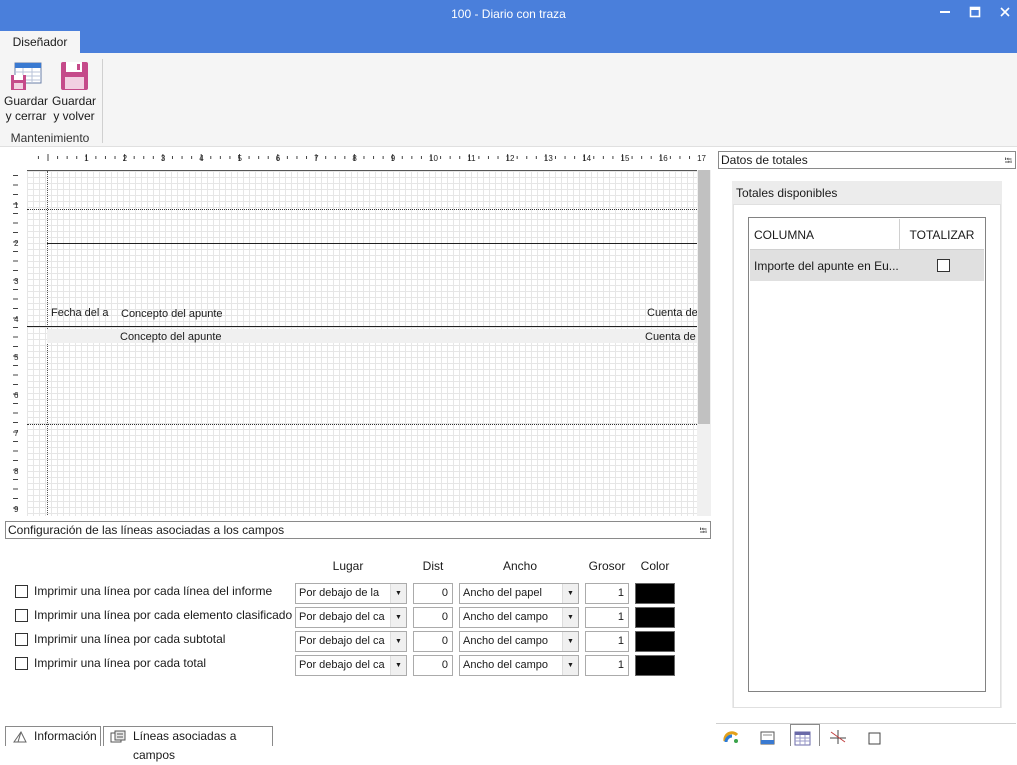  I want to click on tab-disenador: Diseñador, so click(40, 42).